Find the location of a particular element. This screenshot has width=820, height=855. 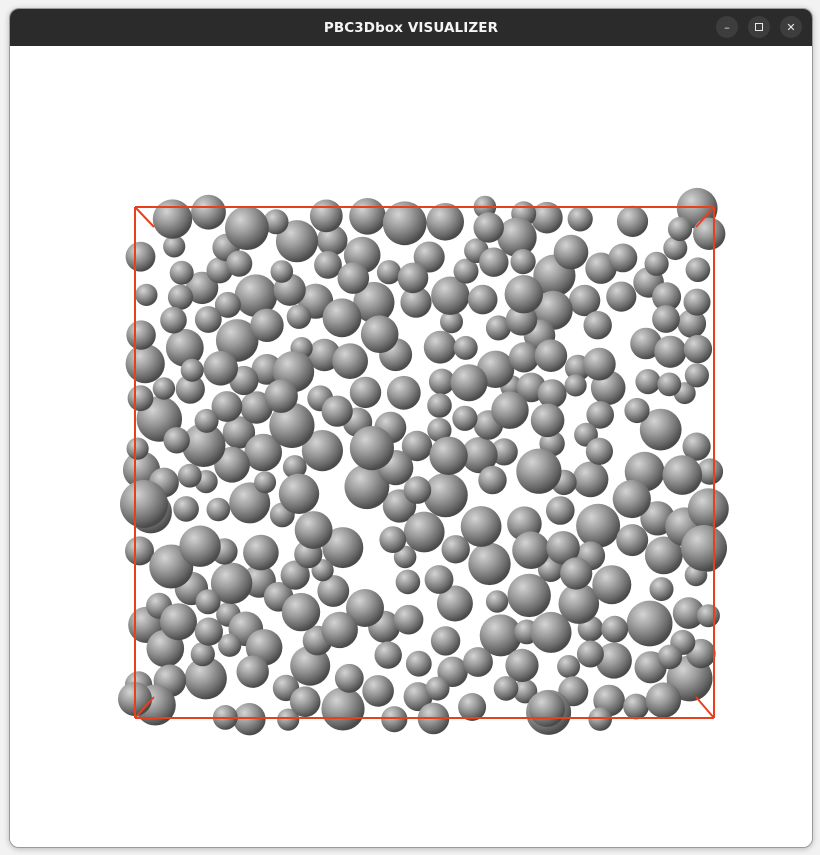

maximize-icon is located at coordinates (759, 27).